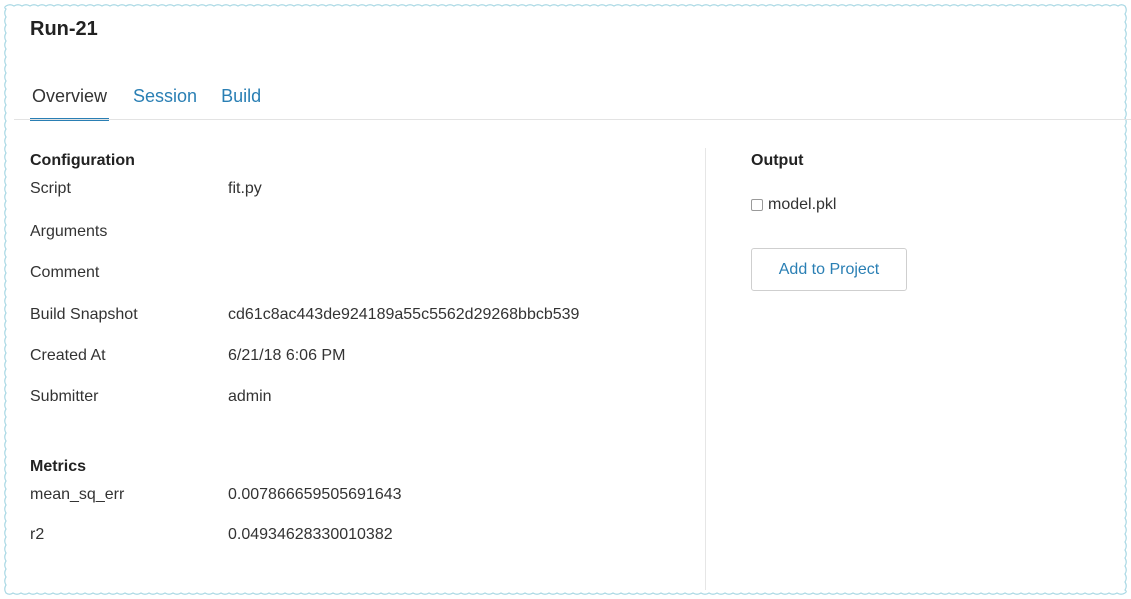  I want to click on tab-session: Session, so click(165, 101).